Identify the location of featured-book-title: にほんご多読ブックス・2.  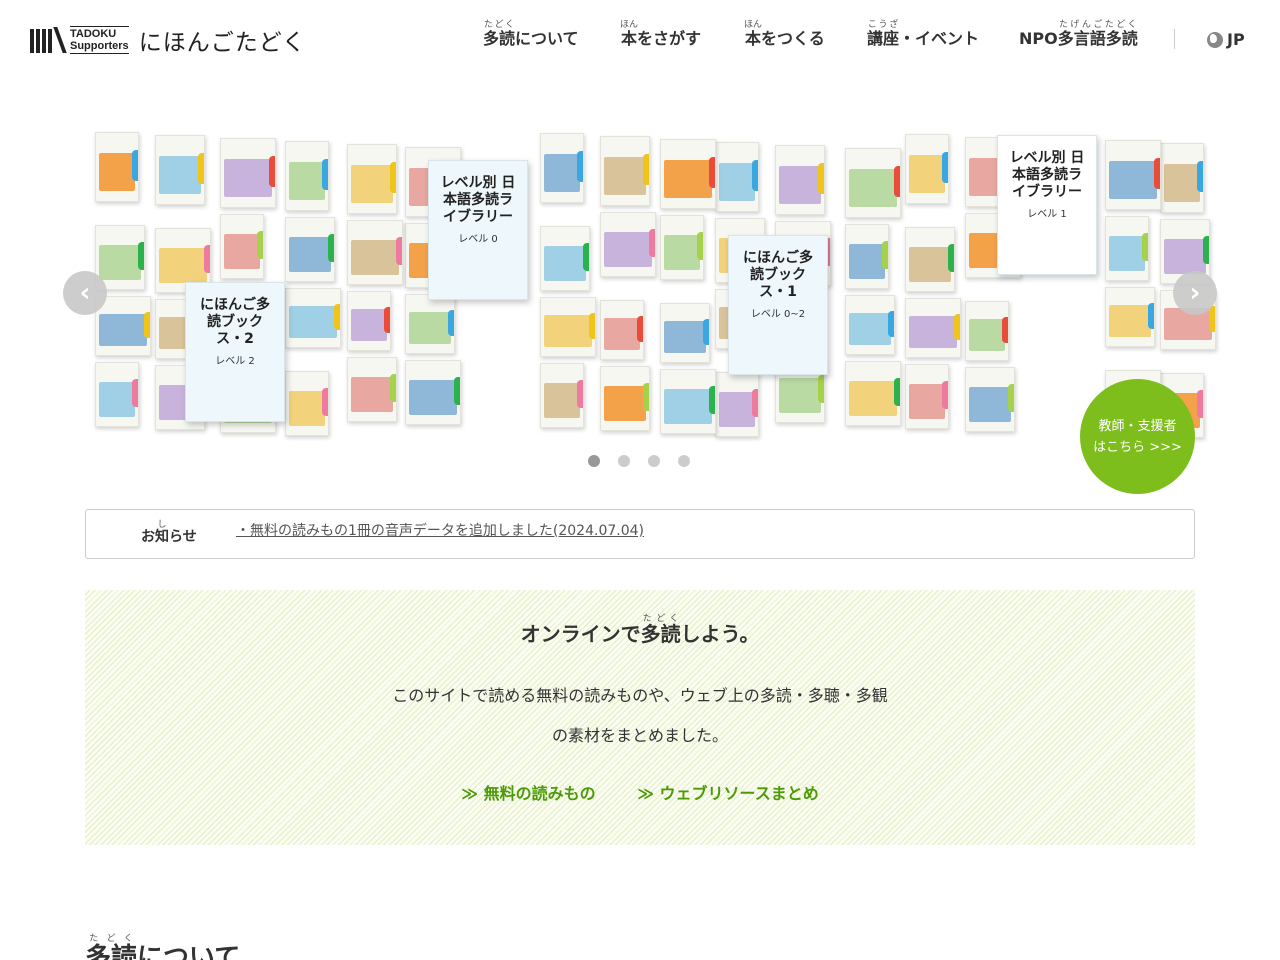
(235, 322).